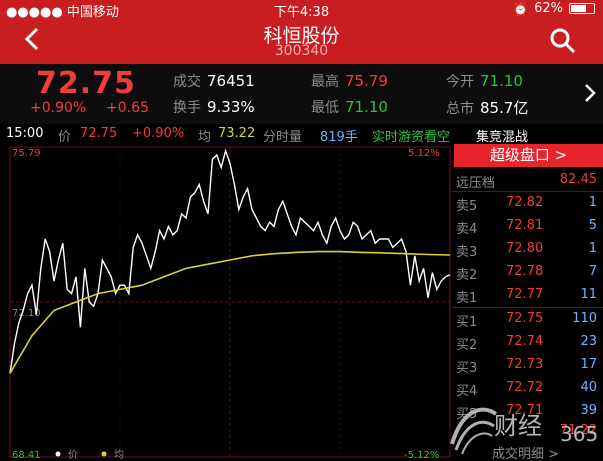  What do you see at coordinates (301, 41) in the screenshot?
I see `nav-bar: 科恒股份 300340` at bounding box center [301, 41].